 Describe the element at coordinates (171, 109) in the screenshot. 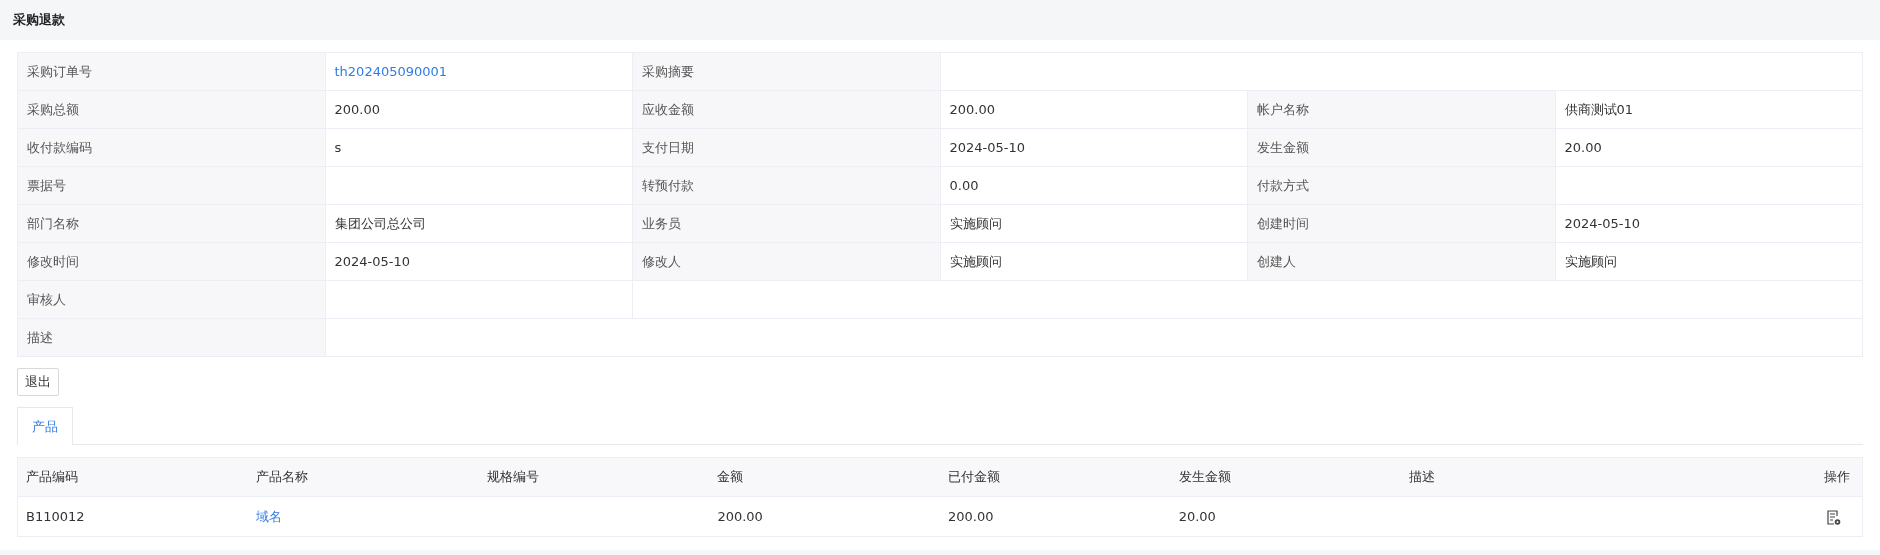

I see `field-label: 采购总额` at that location.